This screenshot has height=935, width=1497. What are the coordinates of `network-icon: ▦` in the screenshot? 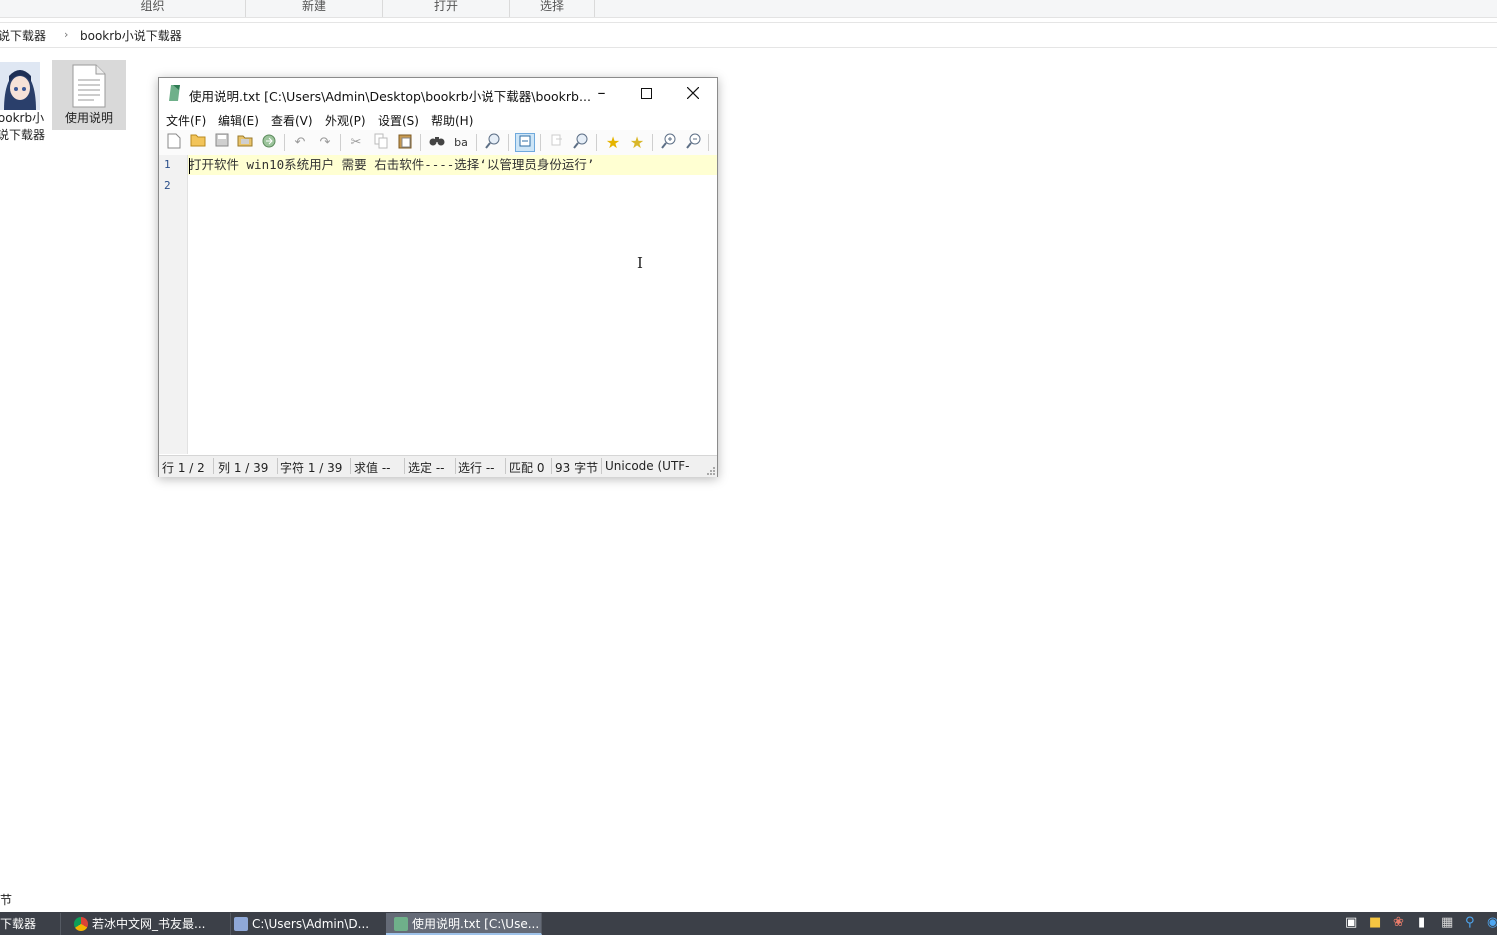 It's located at (1447, 922).